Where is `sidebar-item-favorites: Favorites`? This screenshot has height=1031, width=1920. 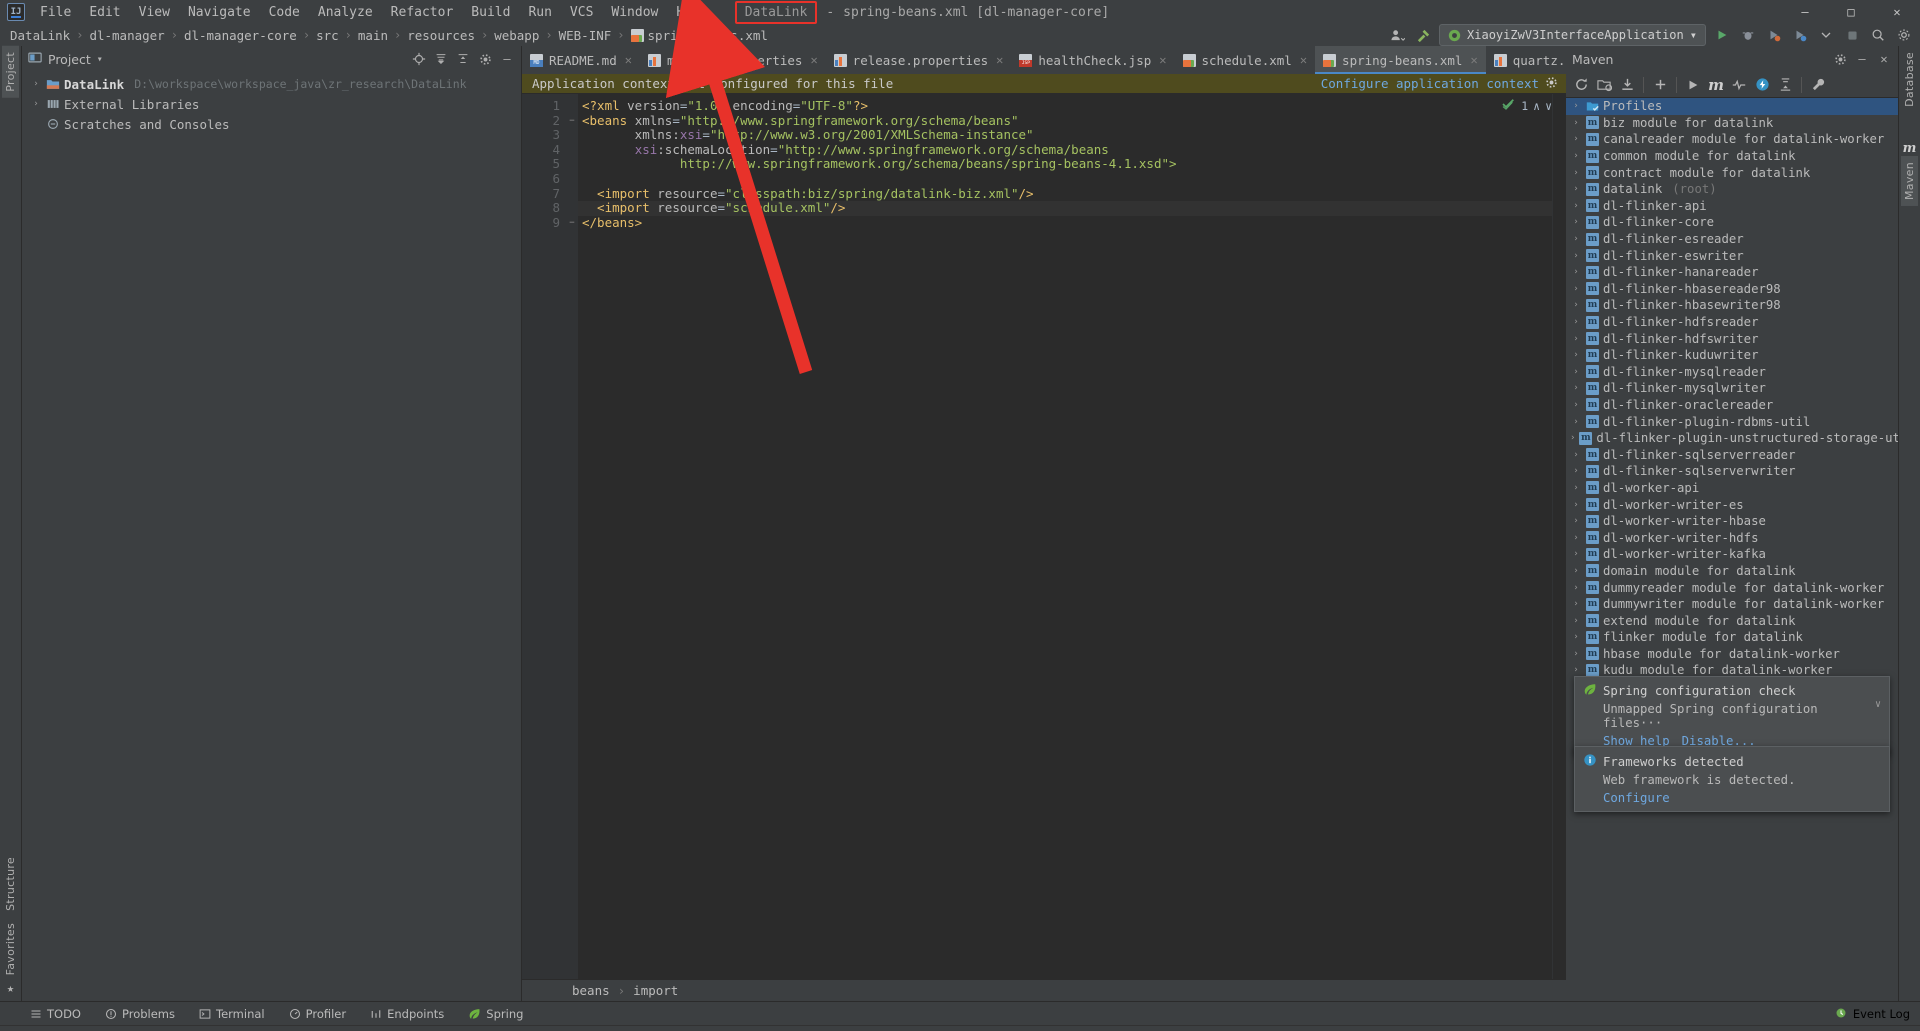
sidebar-item-favorites: Favorites is located at coordinates (10, 949).